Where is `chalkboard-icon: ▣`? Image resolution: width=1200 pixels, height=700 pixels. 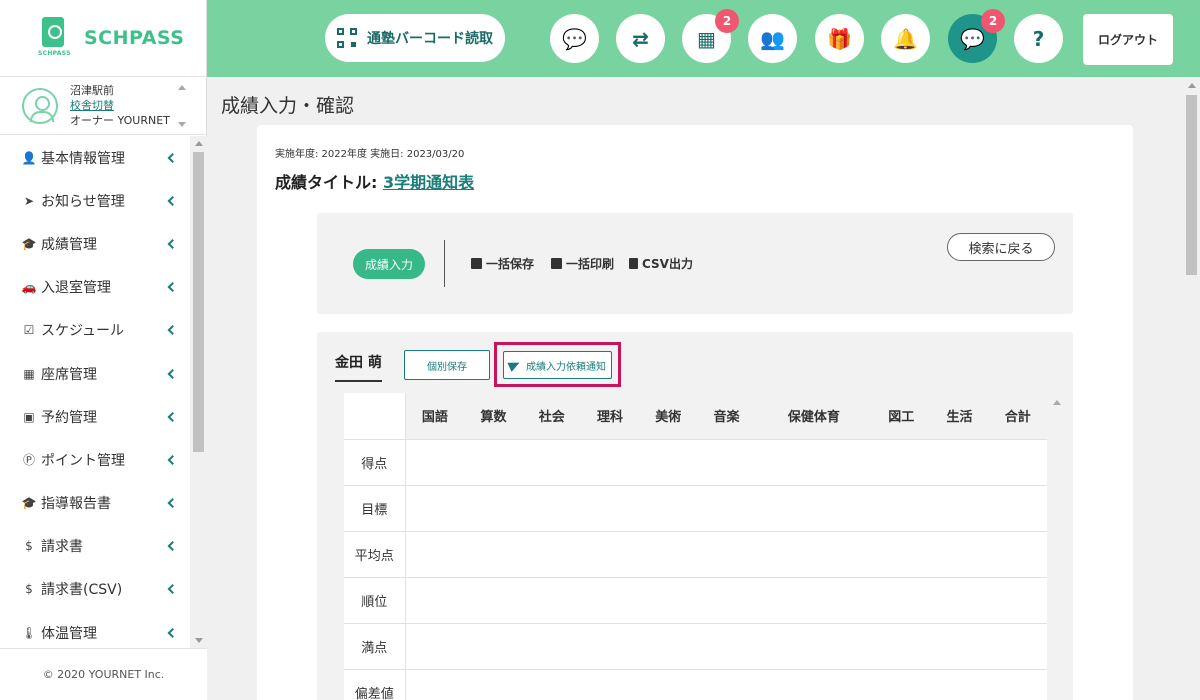 chalkboard-icon: ▣ is located at coordinates (29, 416).